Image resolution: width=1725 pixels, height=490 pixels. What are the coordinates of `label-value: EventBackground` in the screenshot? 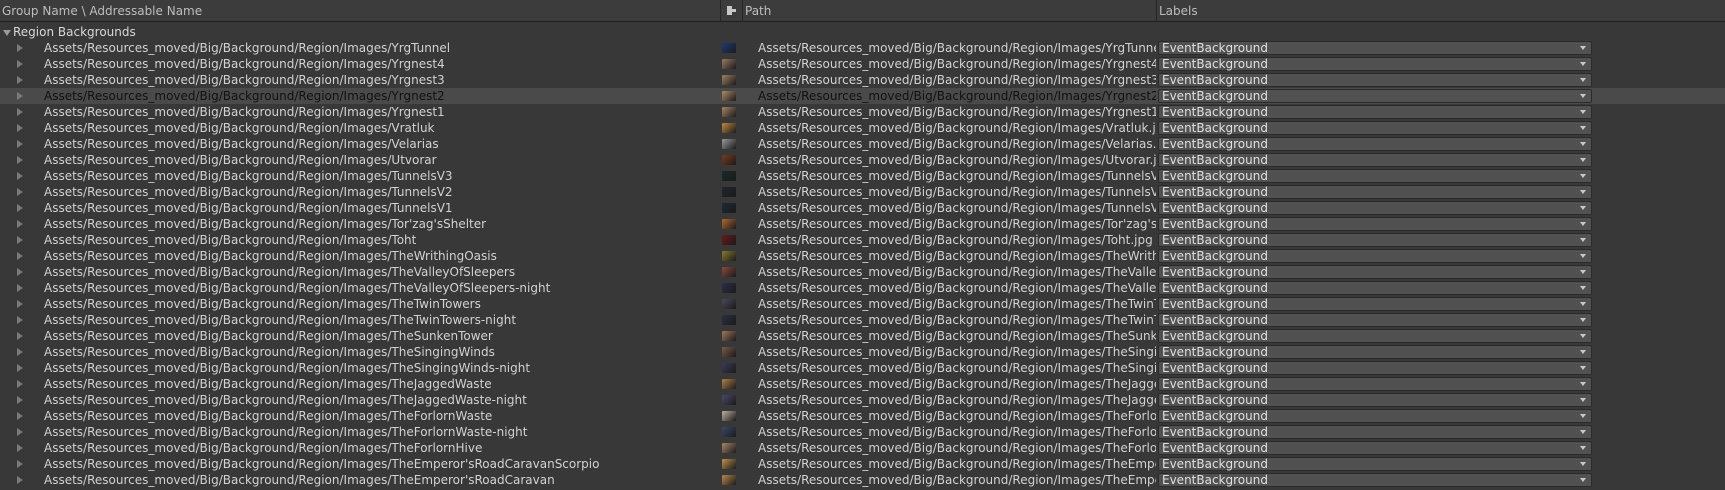 It's located at (1215, 432).